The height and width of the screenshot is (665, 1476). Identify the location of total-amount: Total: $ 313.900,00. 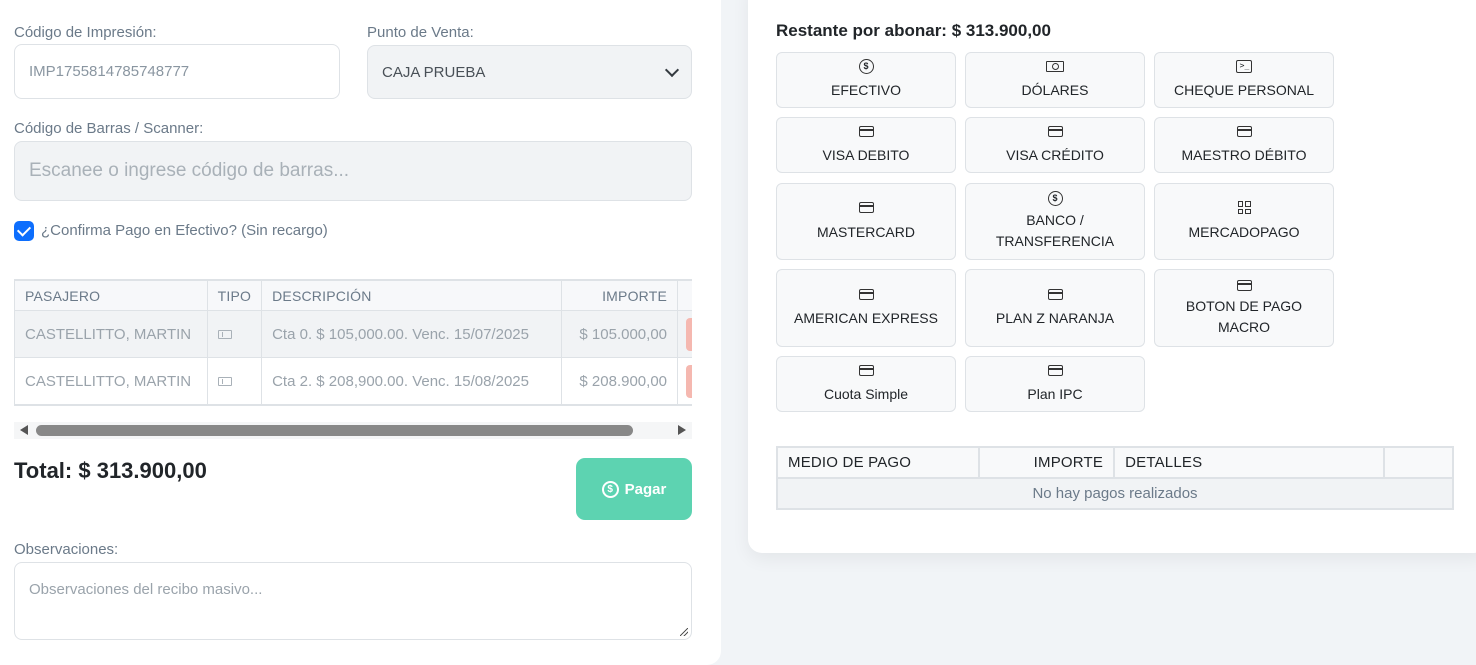
(110, 470).